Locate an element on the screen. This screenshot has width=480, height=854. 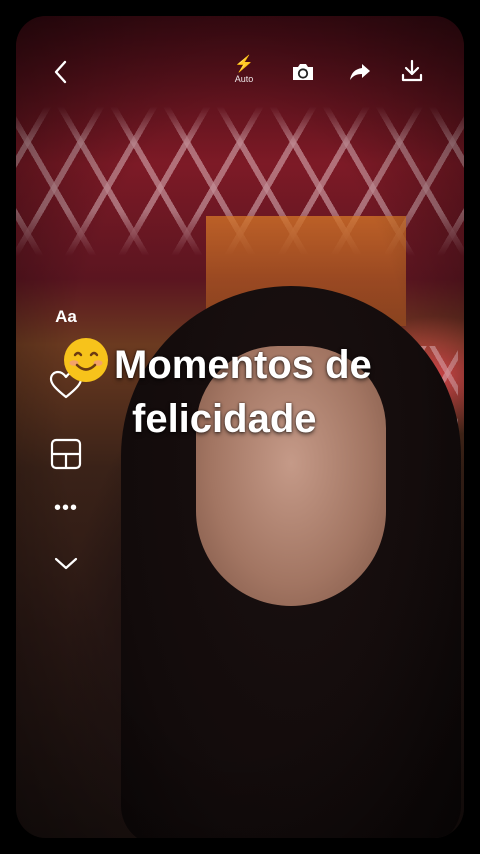
back-arrow-icon is located at coordinates (60, 72).